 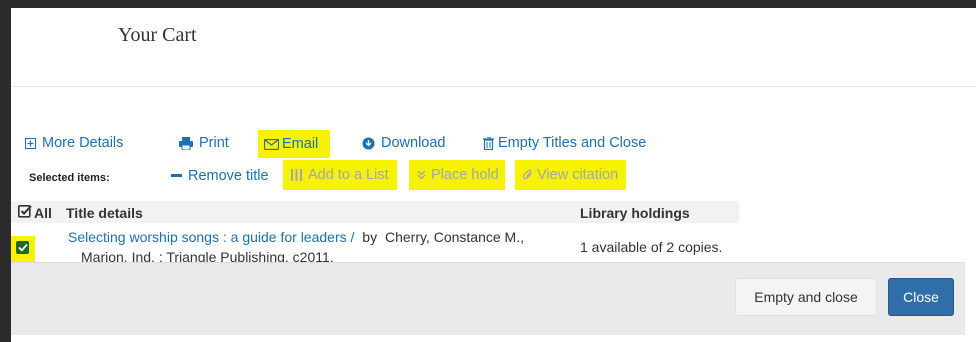 I want to click on table-header: All Title details Library holdings, so click(x=375, y=212).